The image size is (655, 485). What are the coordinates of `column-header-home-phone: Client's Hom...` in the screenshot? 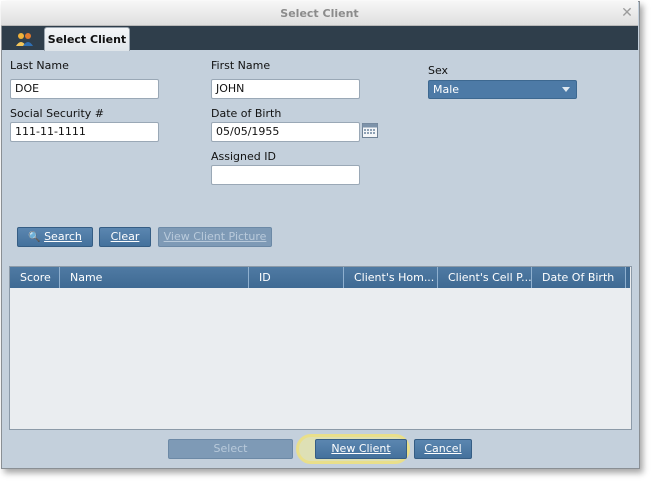 It's located at (391, 277).